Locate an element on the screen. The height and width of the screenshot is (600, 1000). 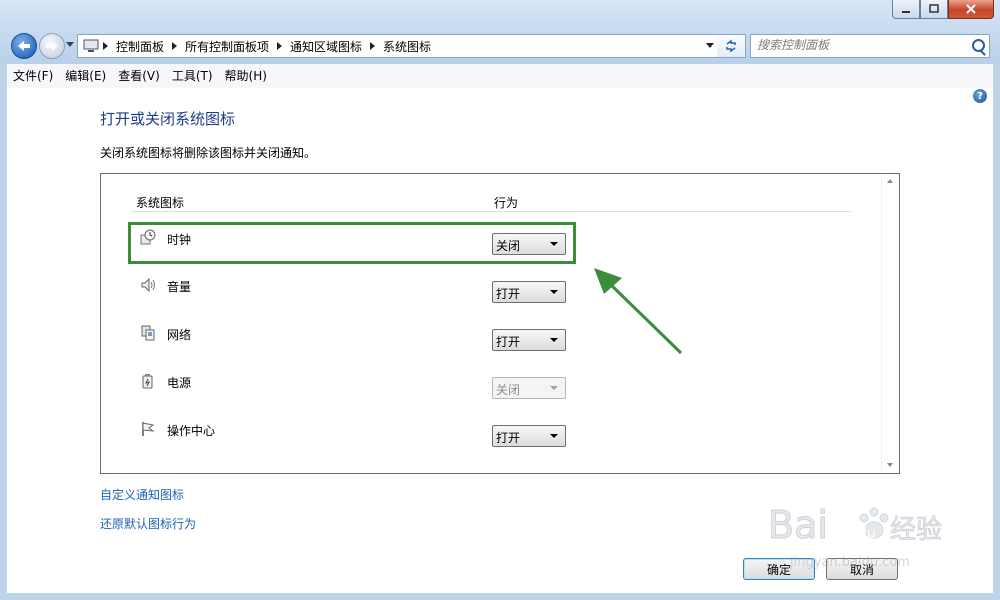
annotation-highlight-box is located at coordinates (352, 243).